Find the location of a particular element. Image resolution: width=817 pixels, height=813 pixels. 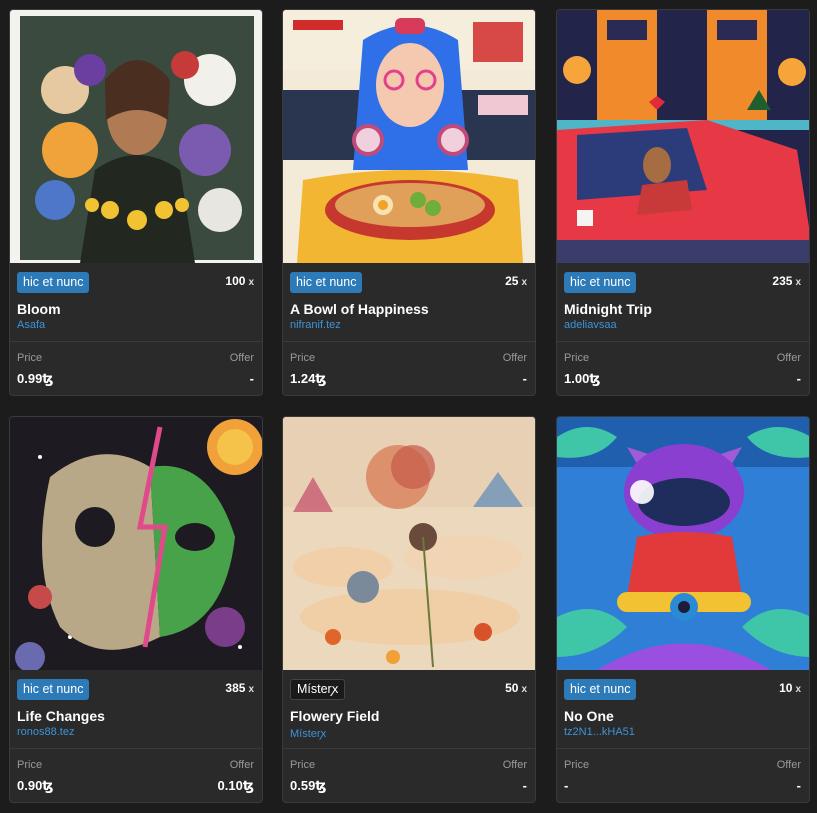

portrait-with-flowers-art is located at coordinates (136, 136).